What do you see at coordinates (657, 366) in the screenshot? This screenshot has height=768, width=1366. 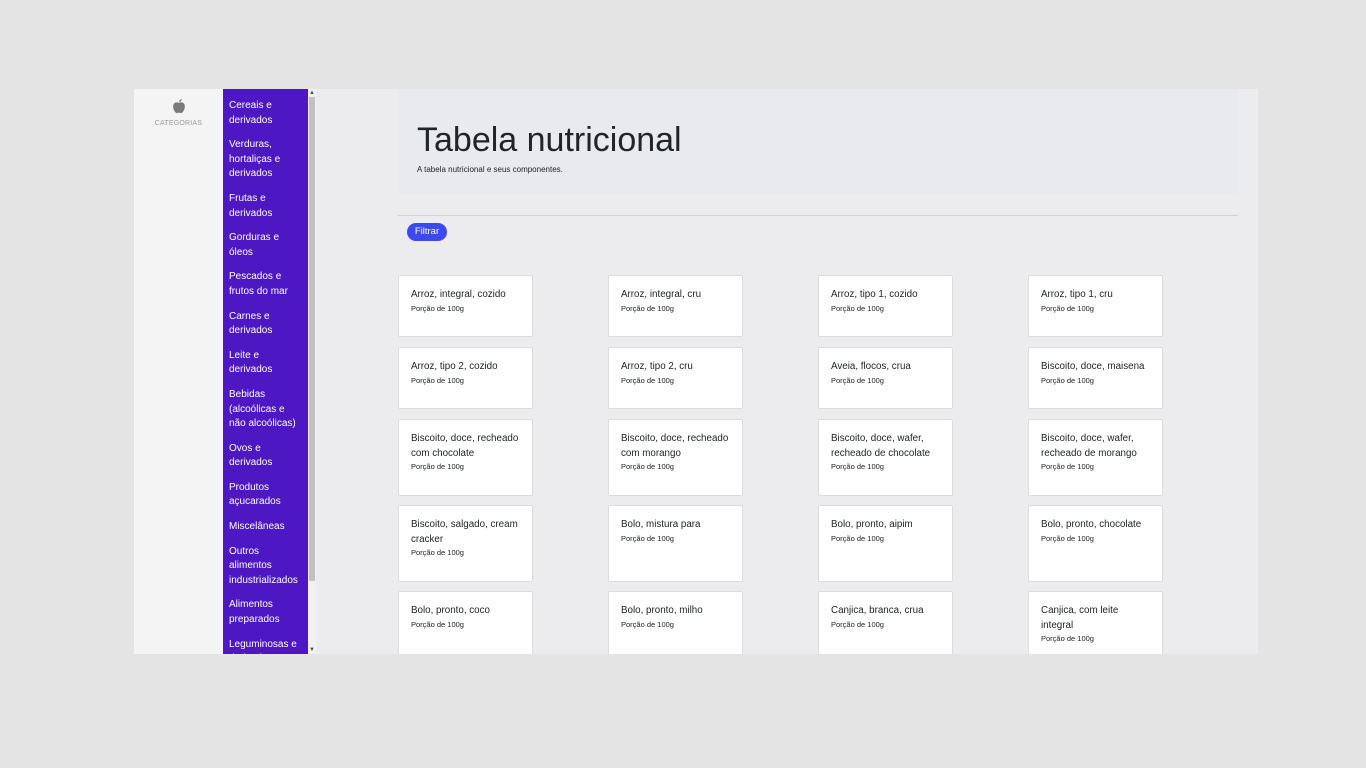 I see `food-name: Arroz, tipo 2, cru` at bounding box center [657, 366].